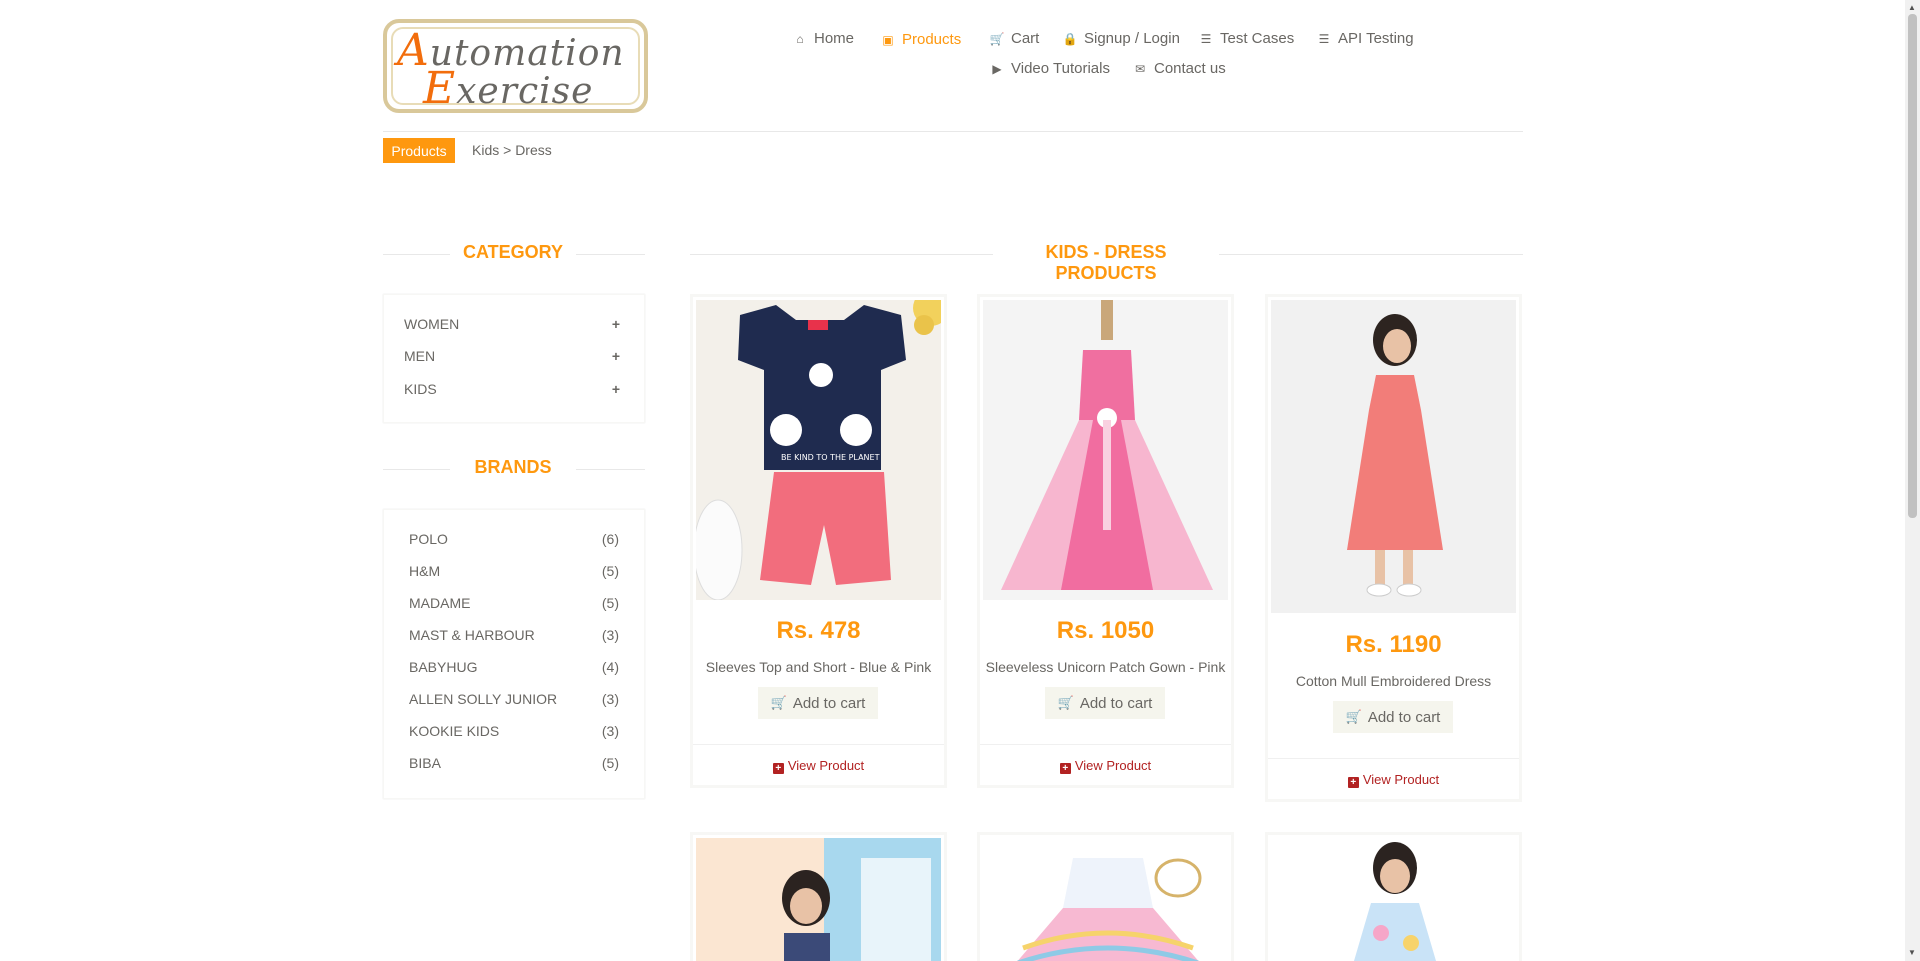 This screenshot has width=1920, height=961. Describe the element at coordinates (512, 150) in the screenshot. I see `breadcrumb-path: Kids > Dress` at that location.